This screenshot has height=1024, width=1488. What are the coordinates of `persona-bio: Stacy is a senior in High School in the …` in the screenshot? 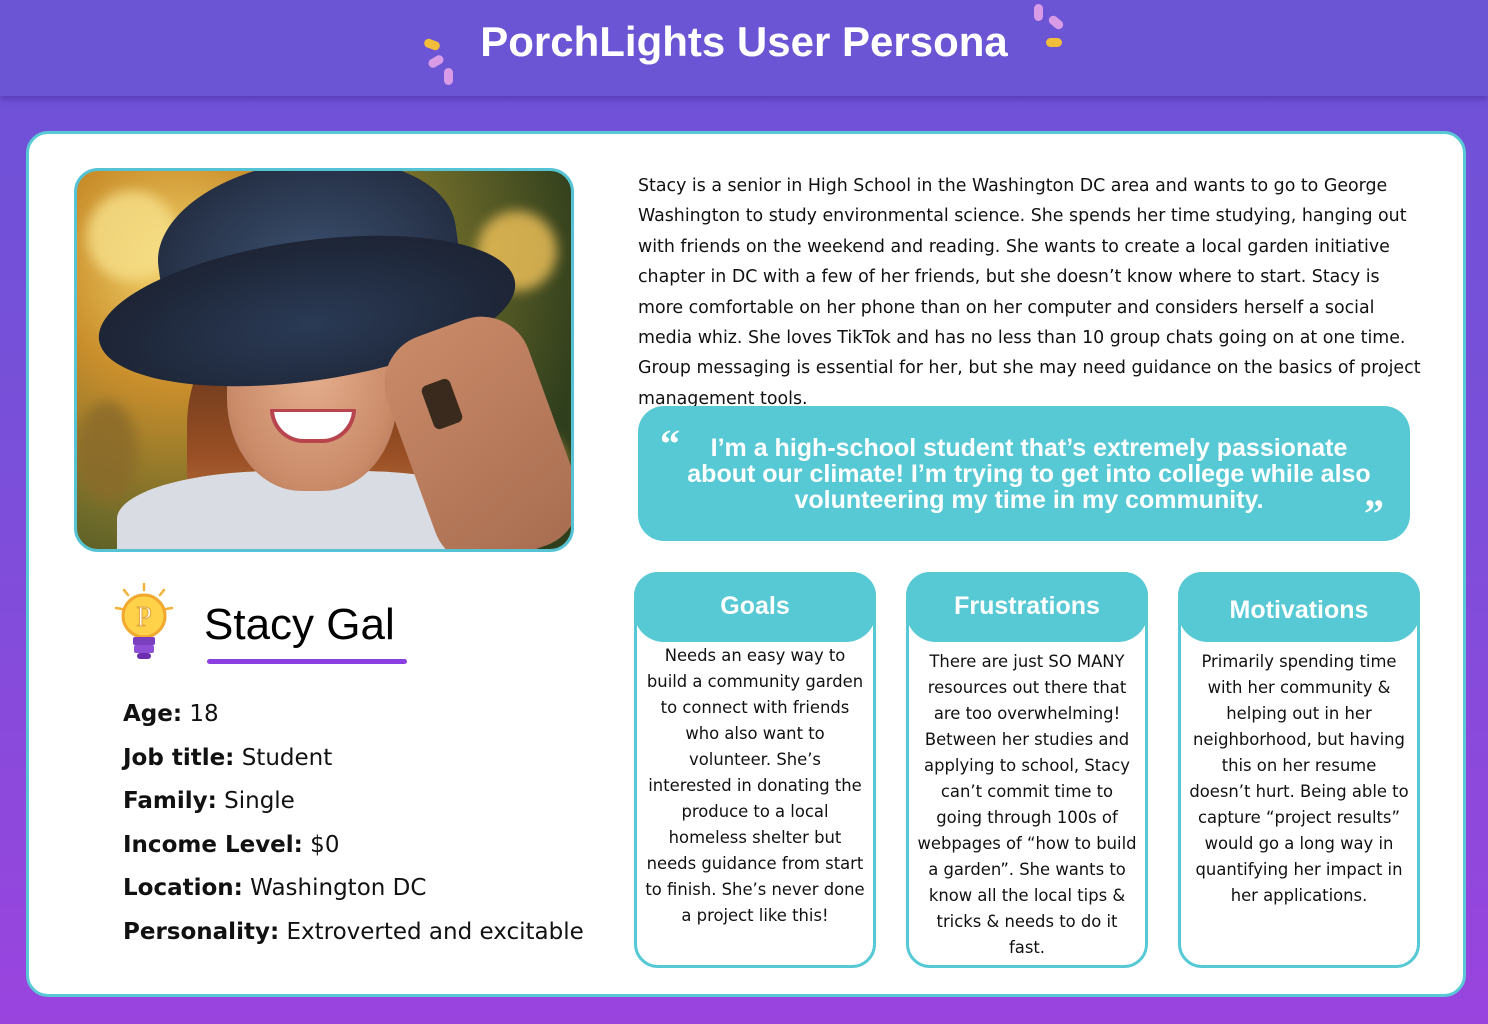 It's located at (1029, 292).